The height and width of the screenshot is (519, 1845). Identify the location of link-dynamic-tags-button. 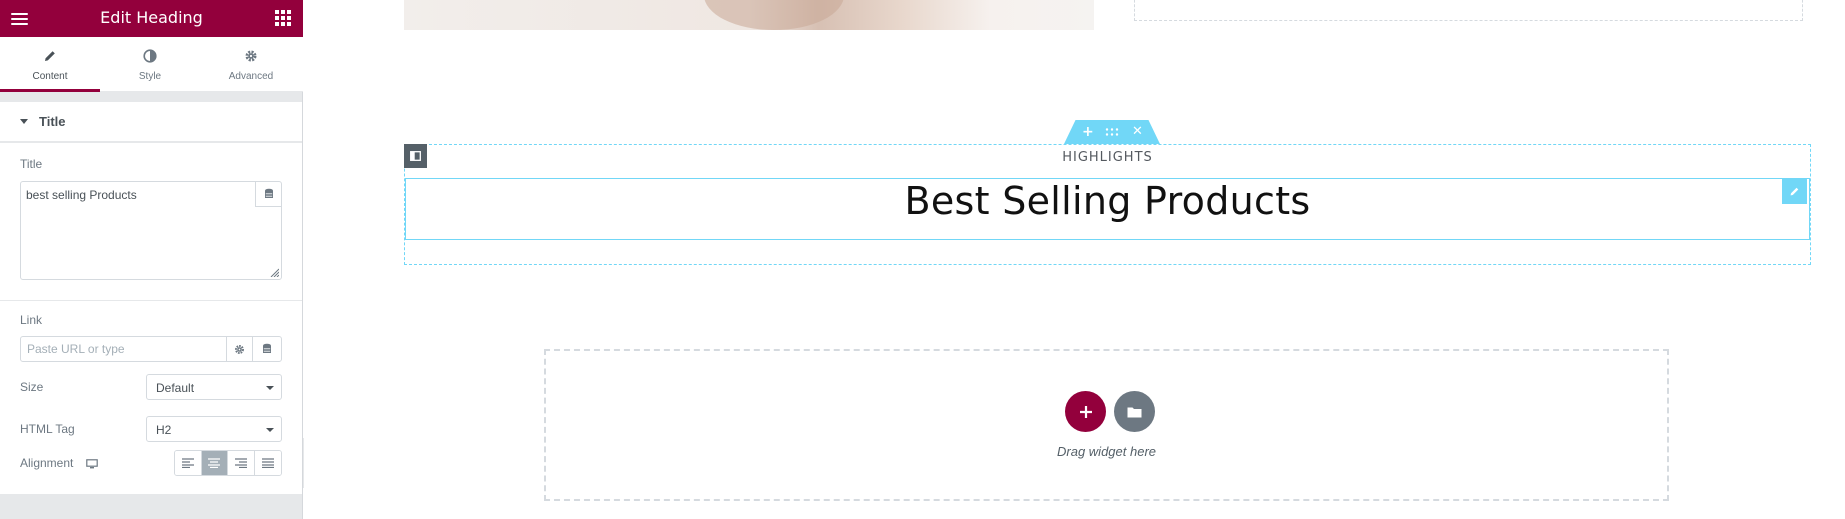
(267, 349).